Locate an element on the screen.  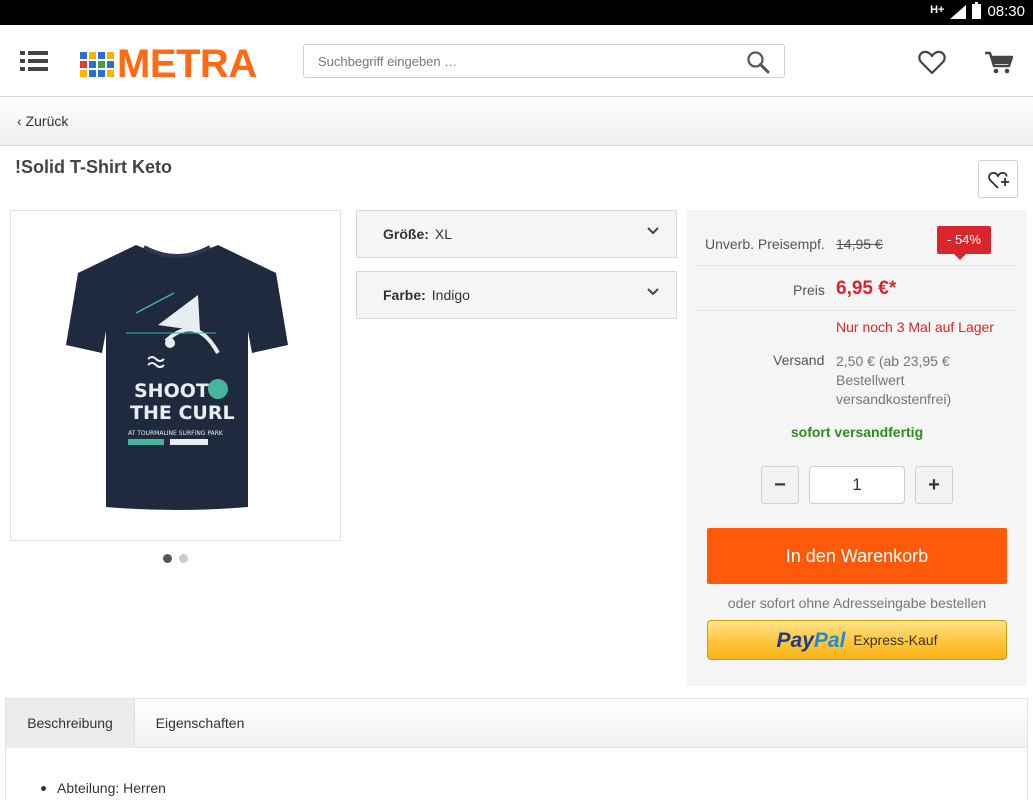
back-link: ‹ Zurück is located at coordinates (42, 121).